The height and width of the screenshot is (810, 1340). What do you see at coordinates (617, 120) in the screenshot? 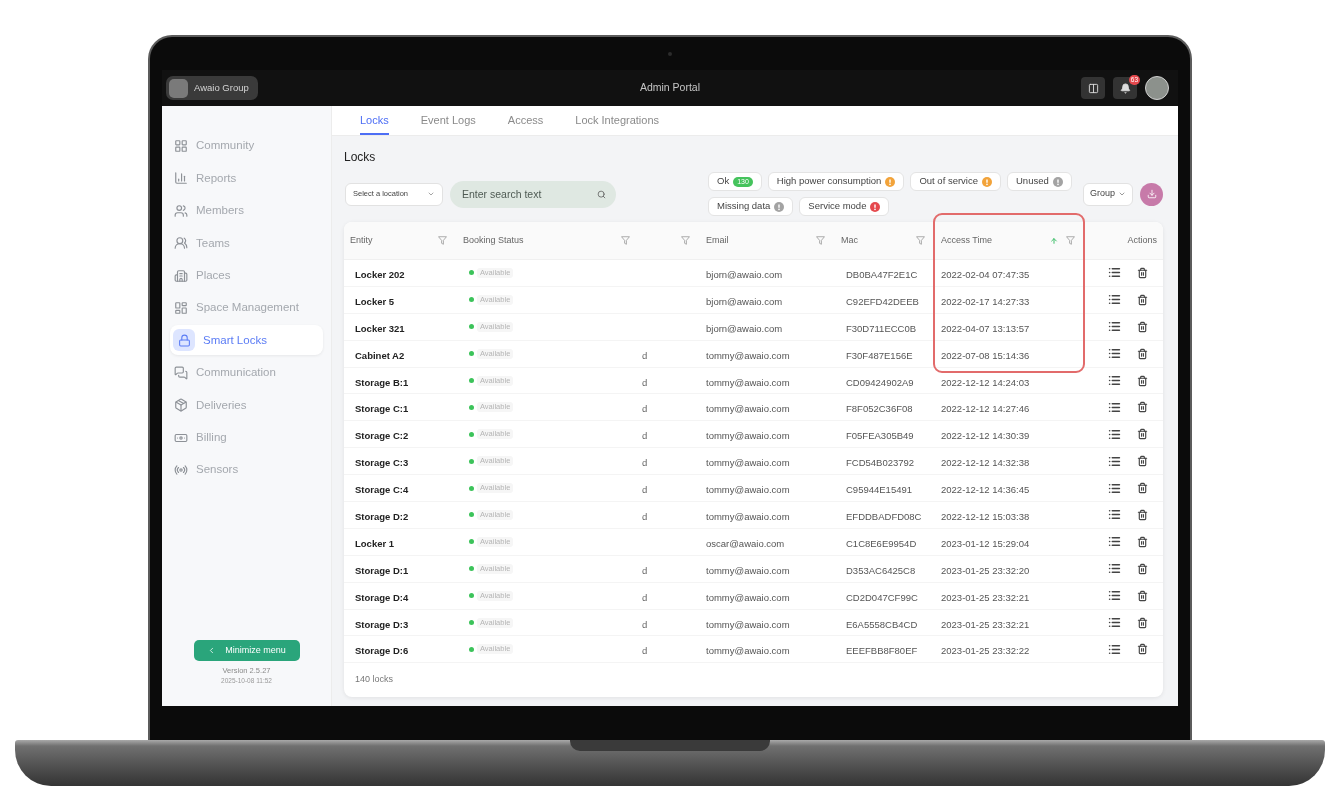
I see `tab: Lock Integrations` at bounding box center [617, 120].